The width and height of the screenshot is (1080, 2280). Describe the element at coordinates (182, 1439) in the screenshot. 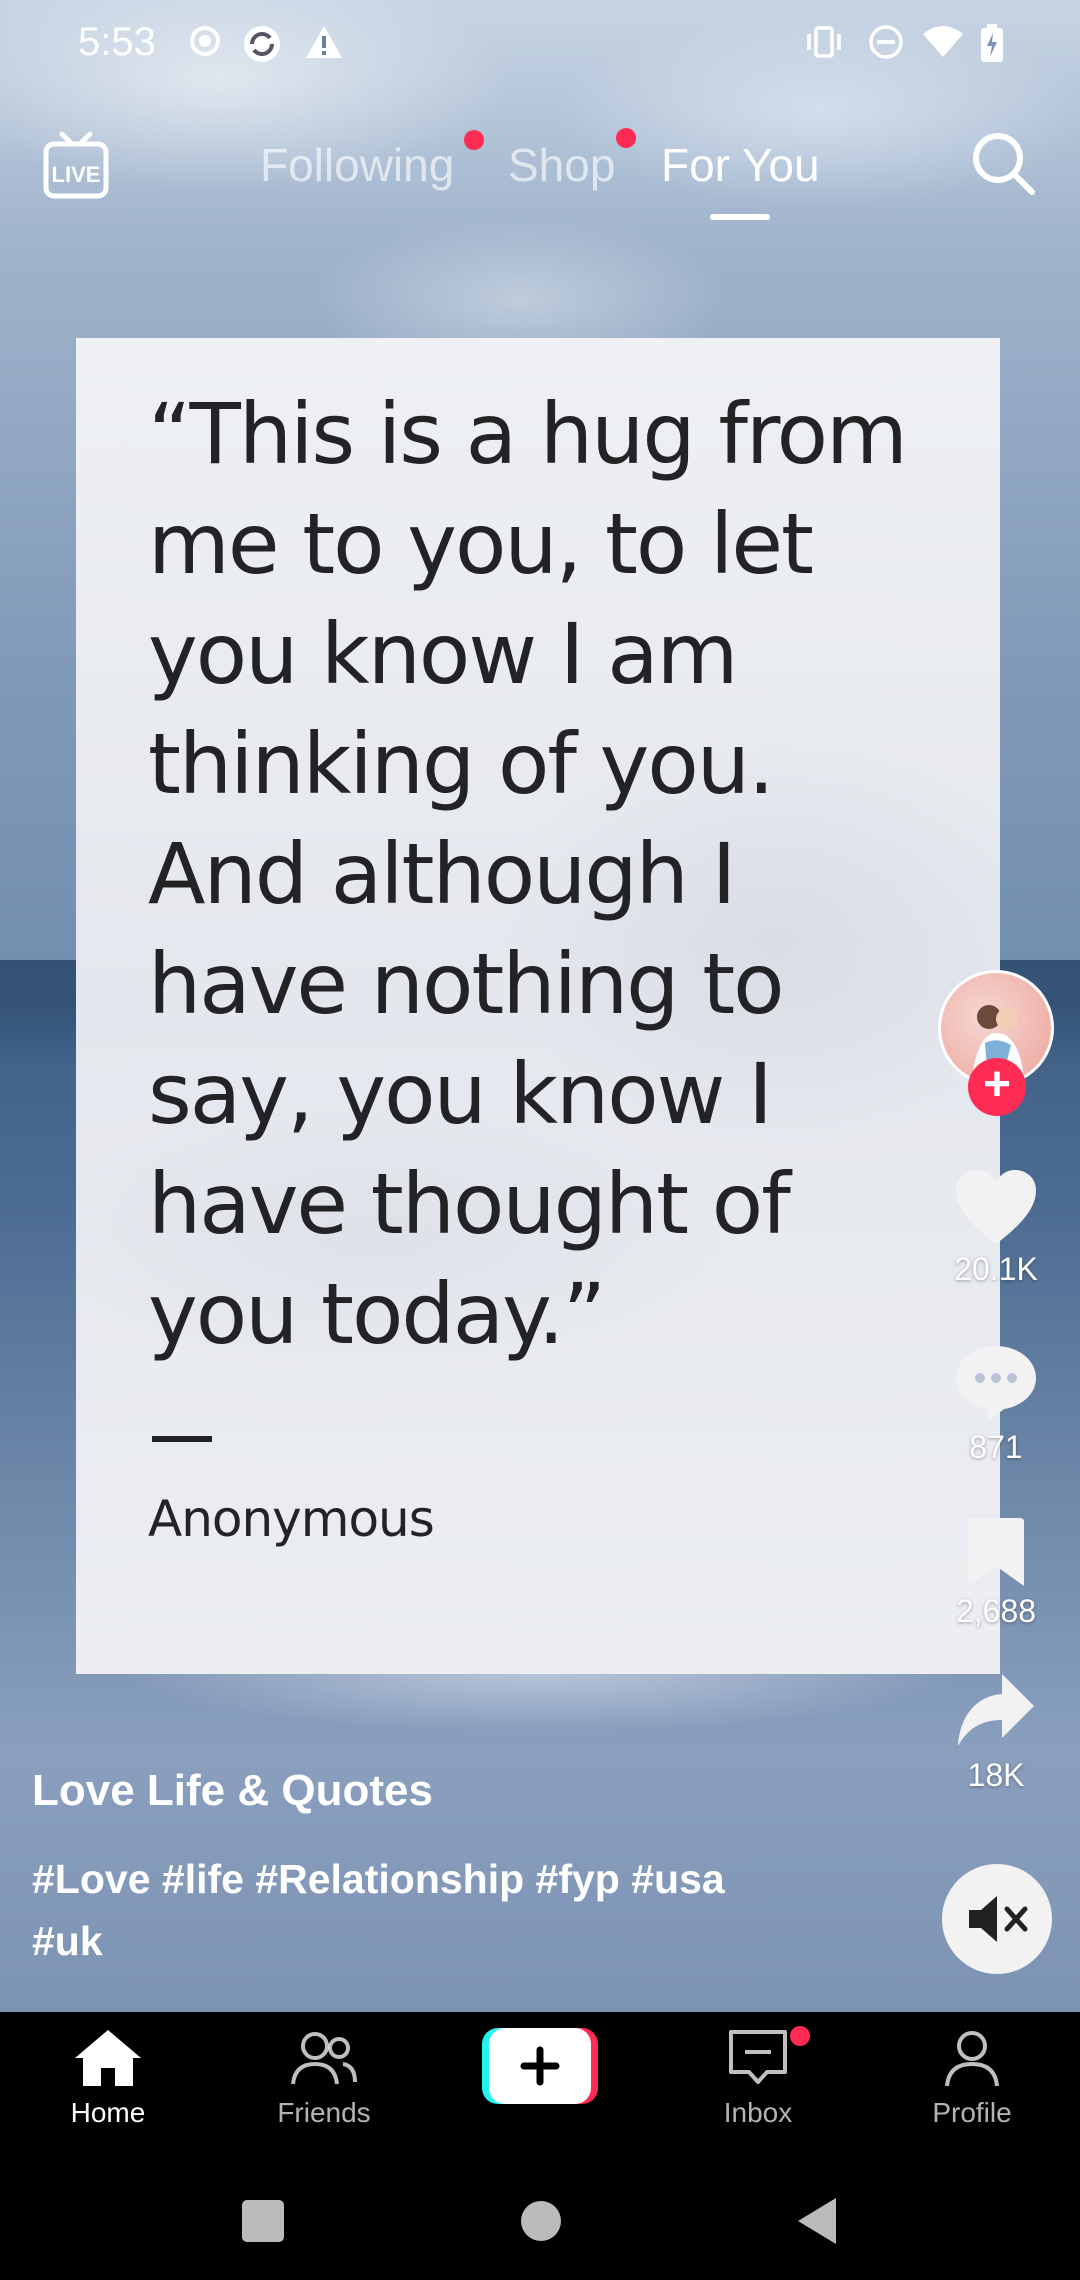

I see `quote-dash` at that location.